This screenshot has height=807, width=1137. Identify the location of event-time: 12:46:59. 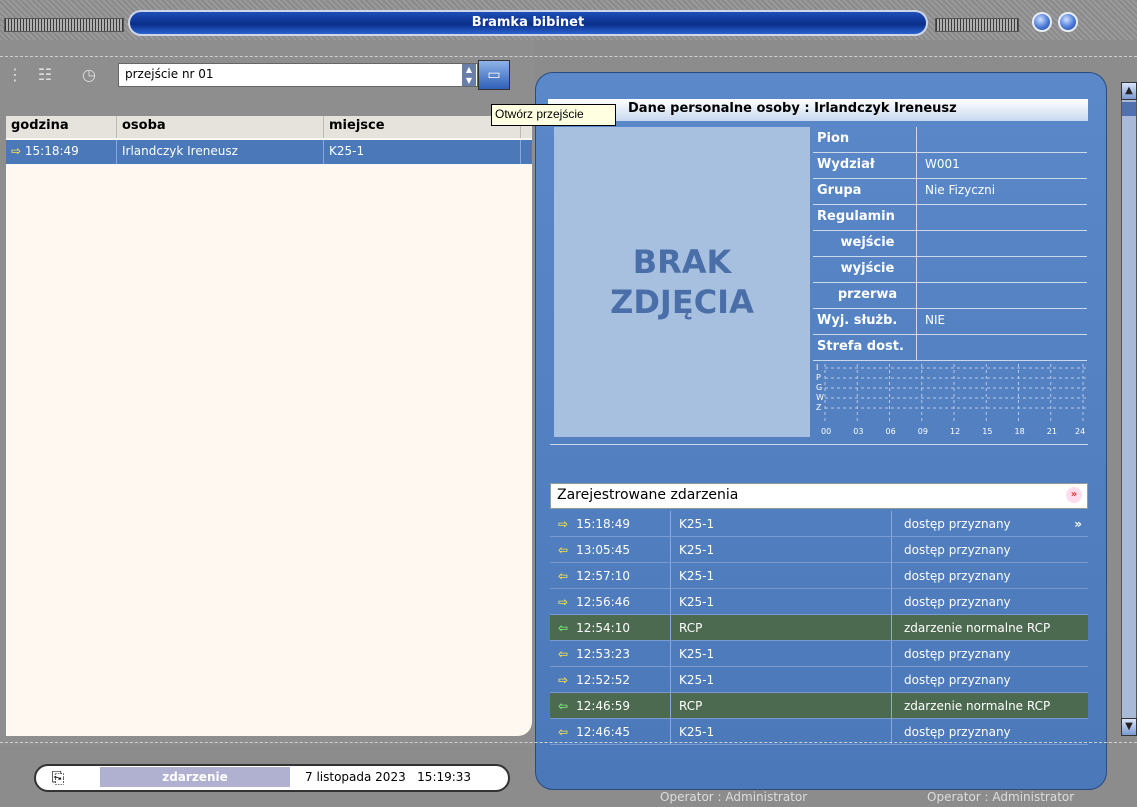
(603, 705).